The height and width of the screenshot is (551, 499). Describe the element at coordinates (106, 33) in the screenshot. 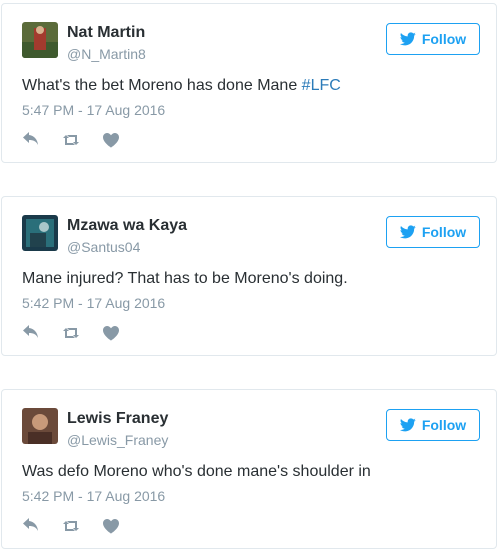

I see `display-name: Nat Martin` at that location.